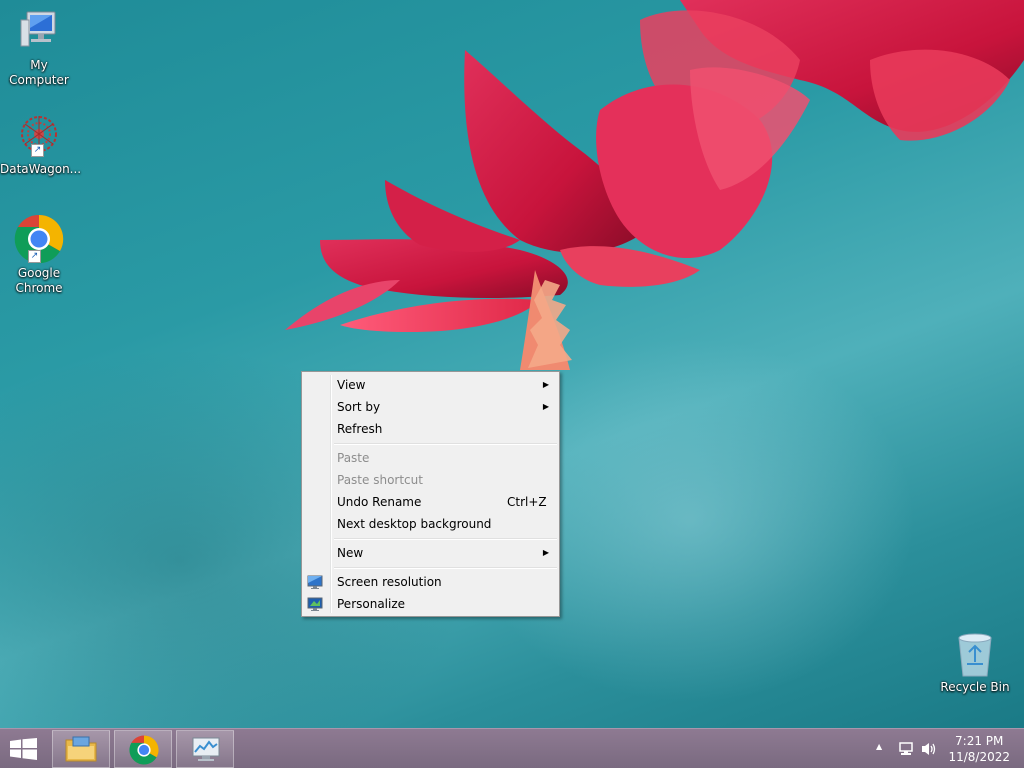 The height and width of the screenshot is (768, 1024). Describe the element at coordinates (38, 29) in the screenshot. I see `computer-icon` at that location.